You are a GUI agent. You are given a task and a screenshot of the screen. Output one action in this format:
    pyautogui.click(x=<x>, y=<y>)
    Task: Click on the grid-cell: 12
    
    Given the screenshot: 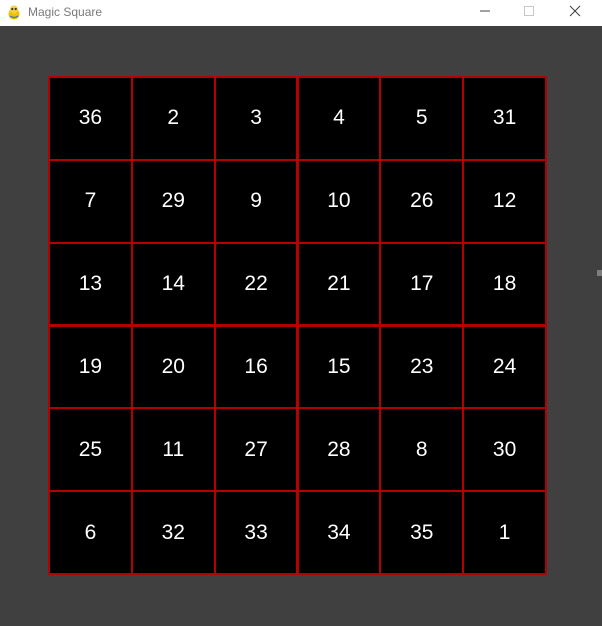 What is the action you would take?
    pyautogui.click(x=504, y=201)
    